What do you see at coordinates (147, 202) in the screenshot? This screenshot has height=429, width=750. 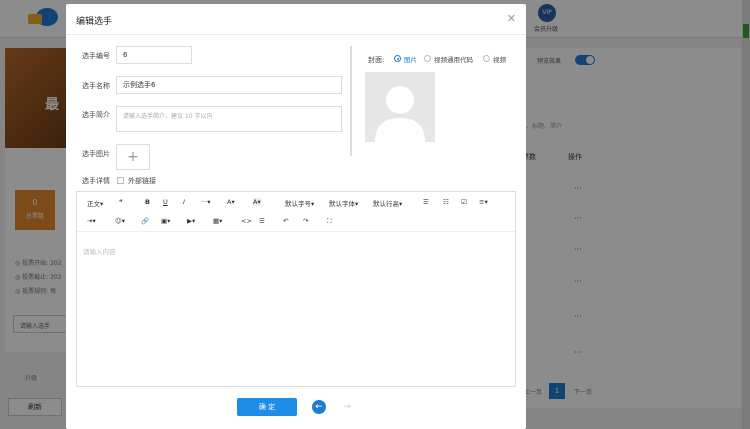 I see `bold-icon: B` at bounding box center [147, 202].